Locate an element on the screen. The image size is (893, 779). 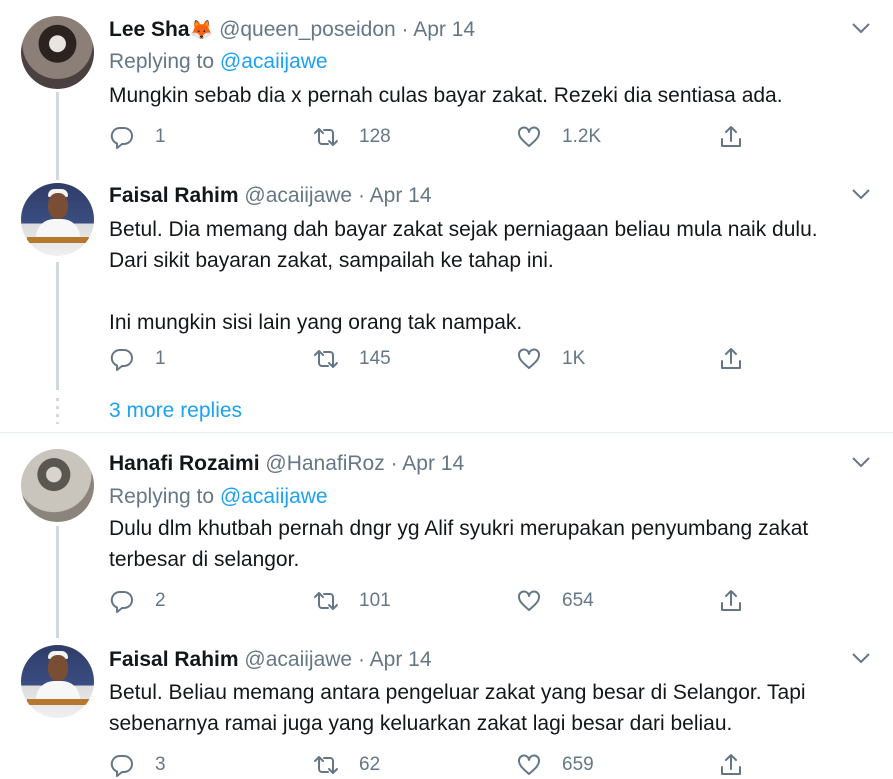
retweet-count: 145 is located at coordinates (375, 358).